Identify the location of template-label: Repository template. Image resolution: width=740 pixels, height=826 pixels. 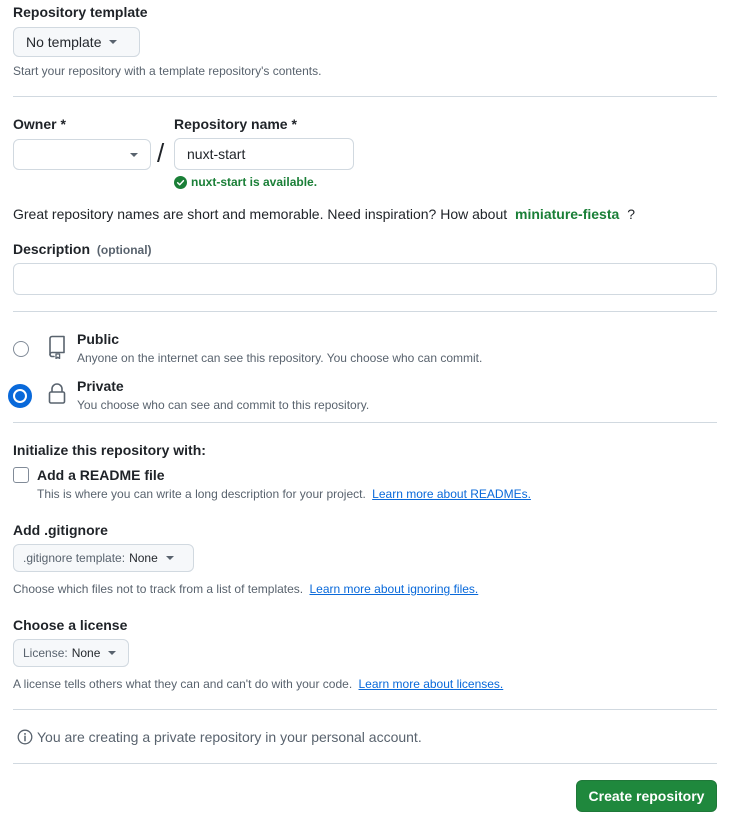
(80, 12).